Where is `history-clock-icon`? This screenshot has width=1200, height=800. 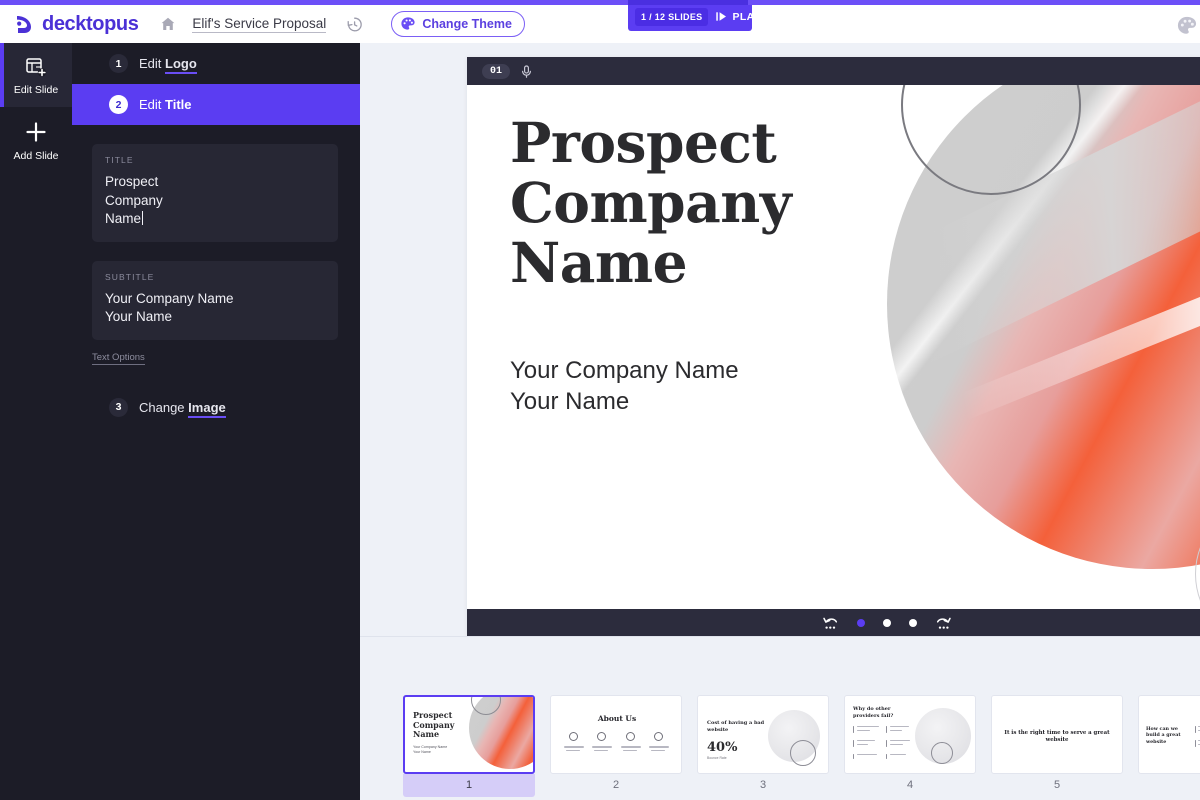
history-clock-icon is located at coordinates (354, 24).